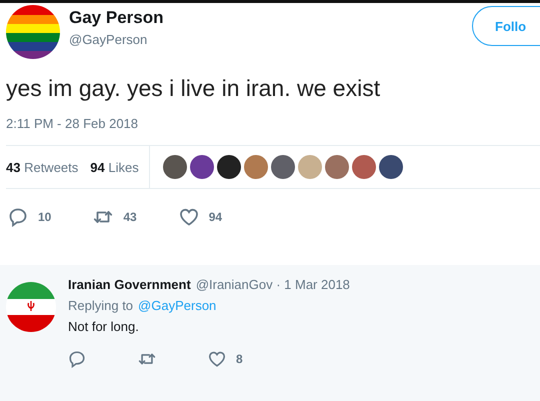 This screenshot has height=401, width=540. What do you see at coordinates (194, 88) in the screenshot?
I see `tweet-text: yes im gay. yes i live in iran. we exist` at bounding box center [194, 88].